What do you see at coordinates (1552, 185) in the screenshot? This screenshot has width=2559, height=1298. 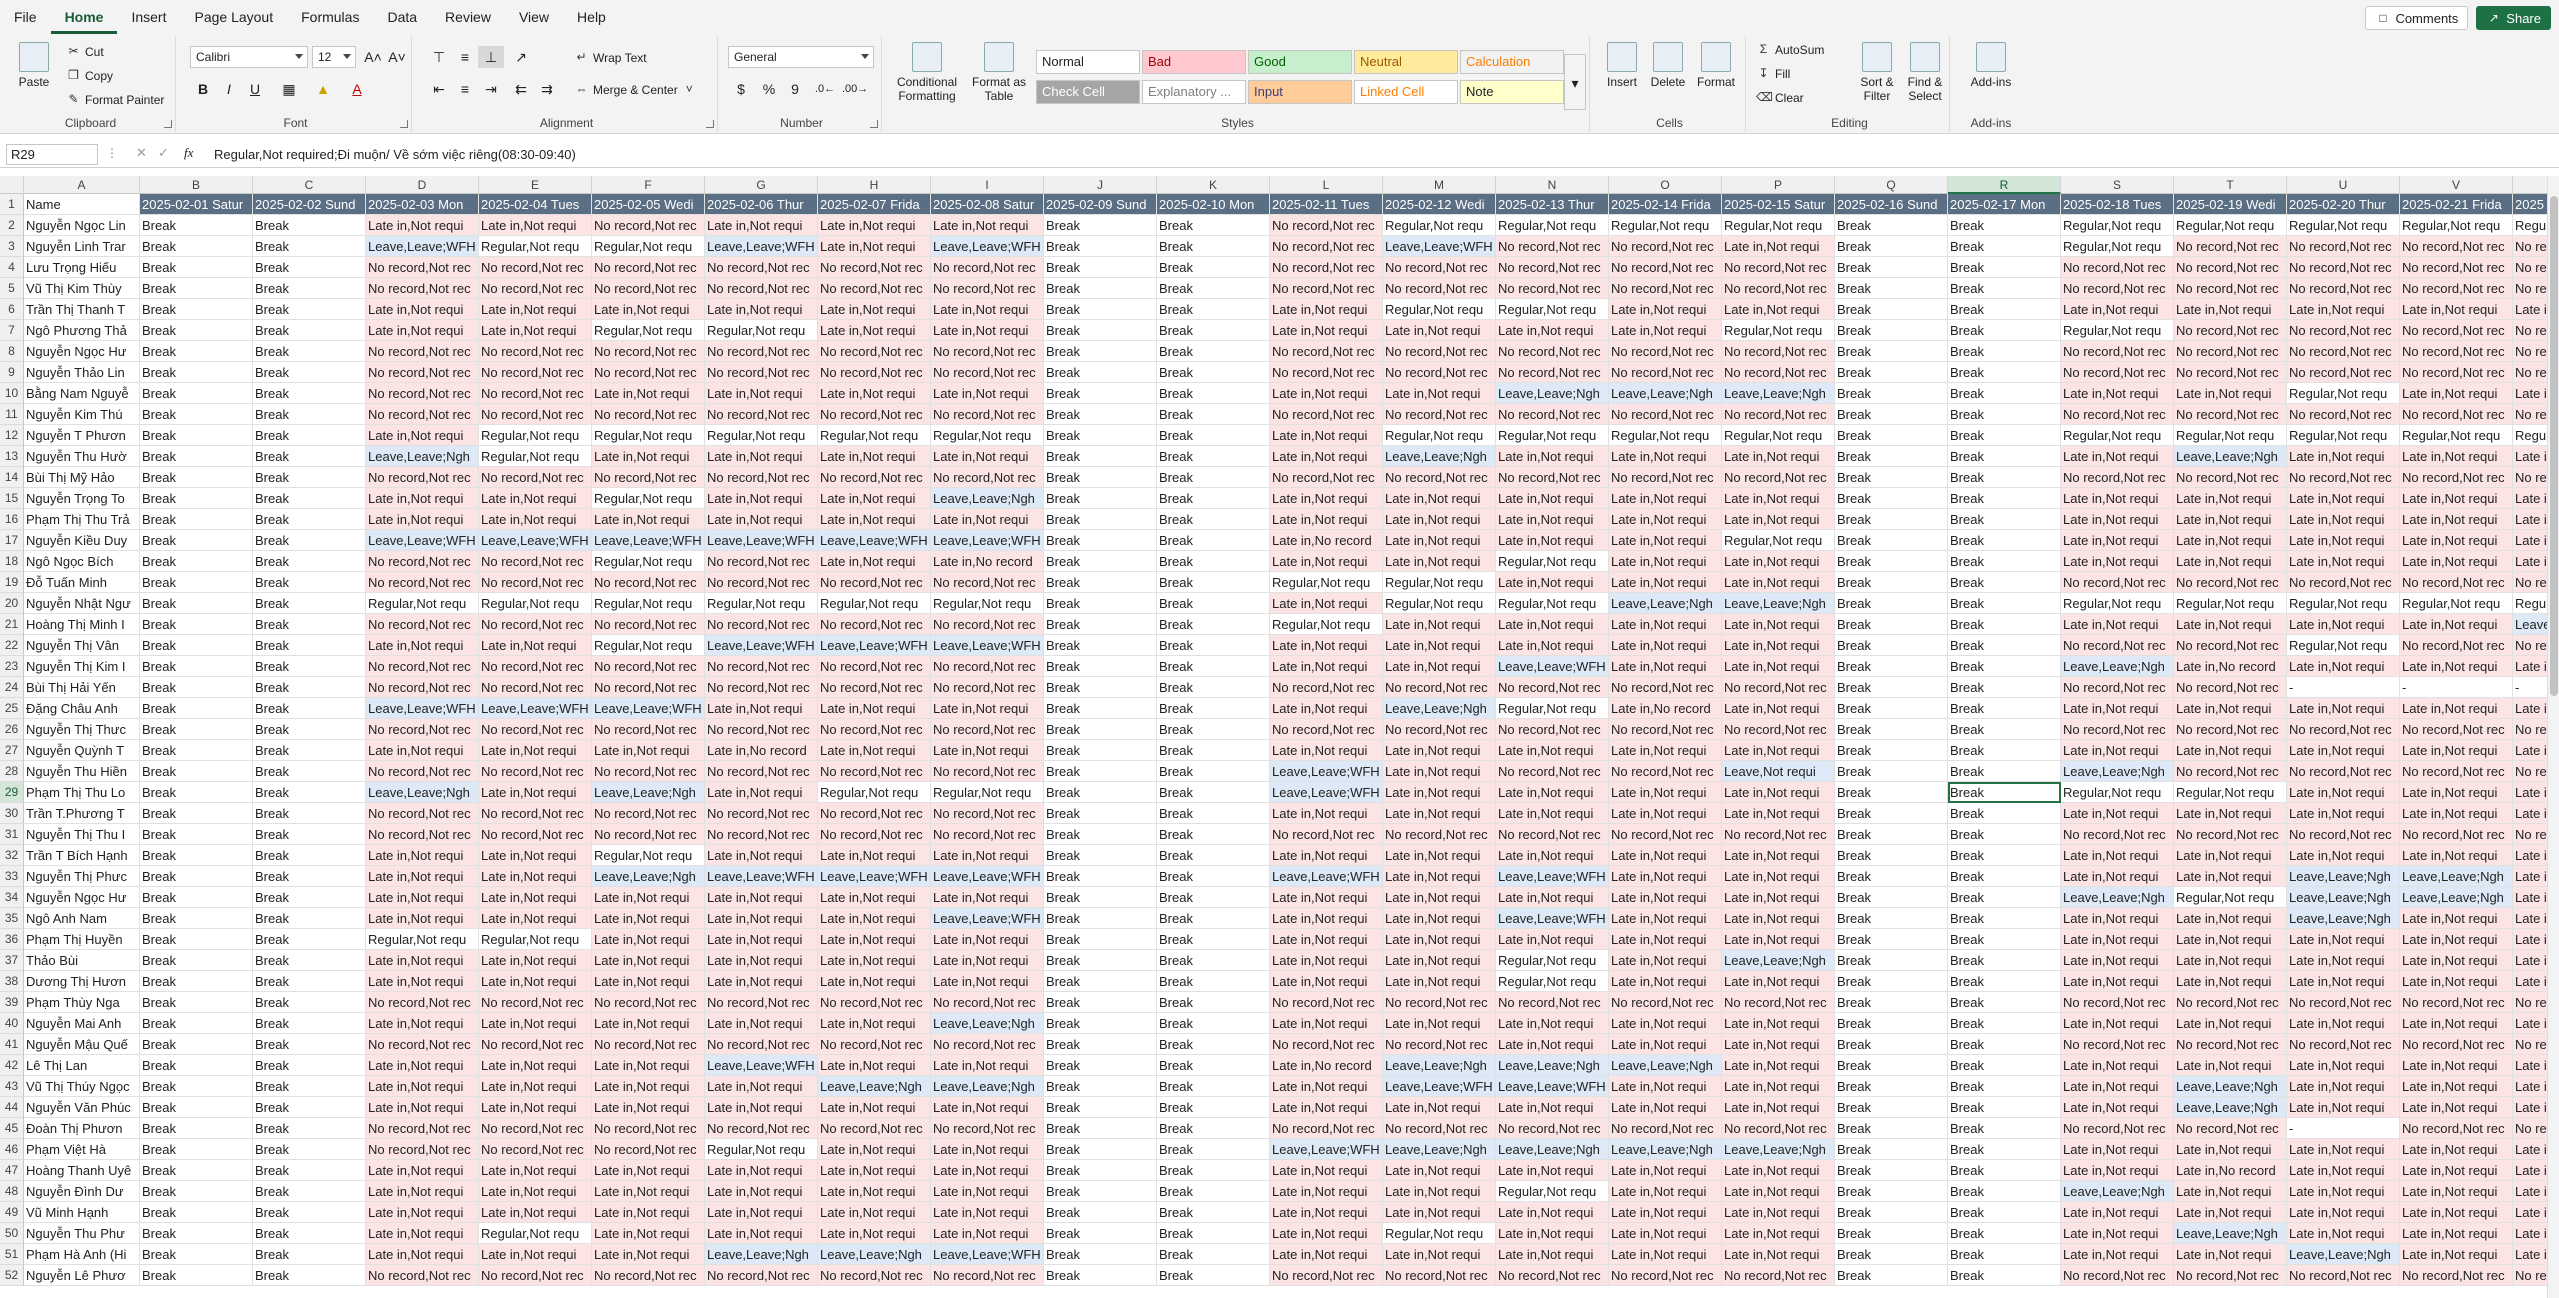 I see `column-header-N: N` at bounding box center [1552, 185].